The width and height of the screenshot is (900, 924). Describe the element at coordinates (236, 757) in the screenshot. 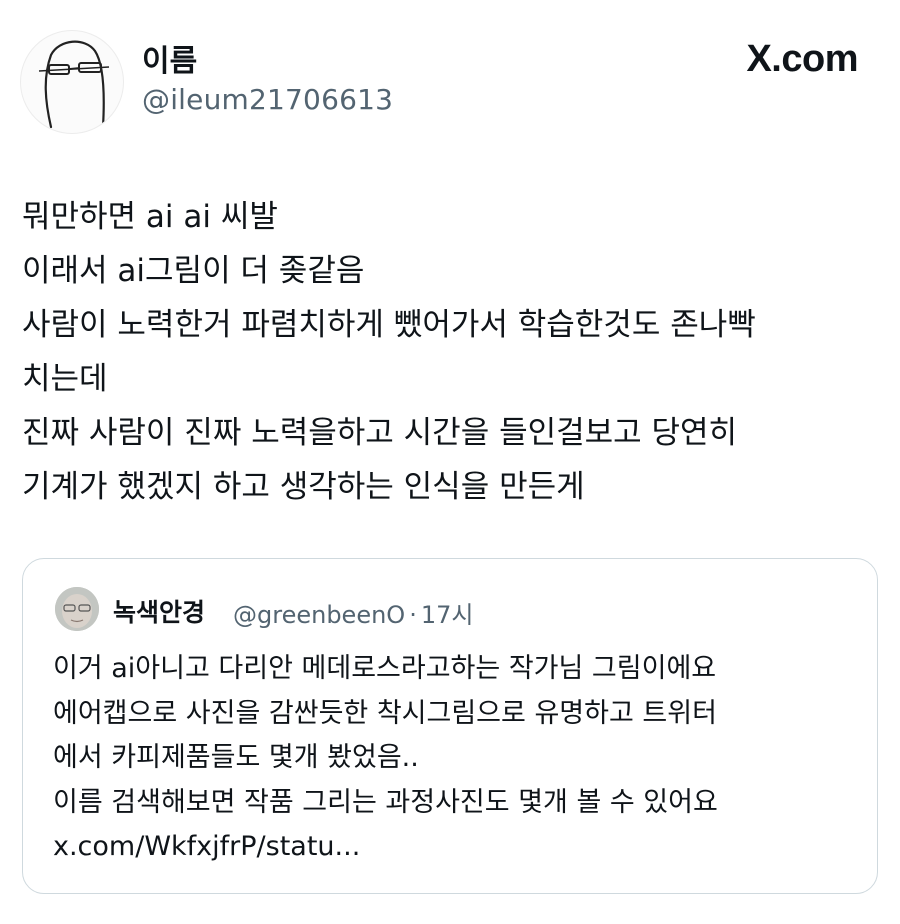

I see `quoted-line: 에서 카피제품들도 몇개 봤었음..` at that location.